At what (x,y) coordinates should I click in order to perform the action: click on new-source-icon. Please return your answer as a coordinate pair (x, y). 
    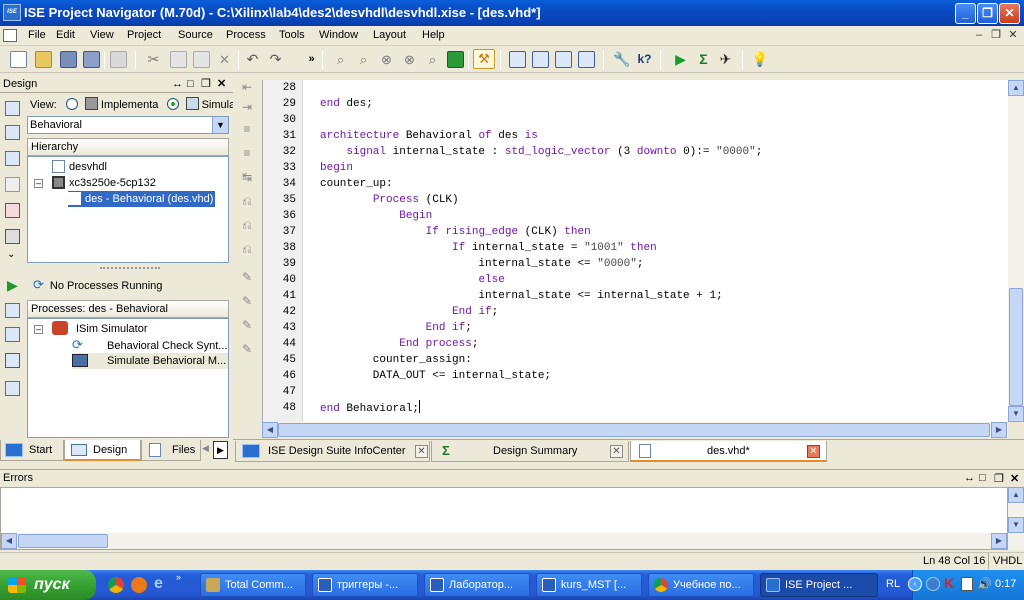
    Looking at the image, I should click on (12, 158).